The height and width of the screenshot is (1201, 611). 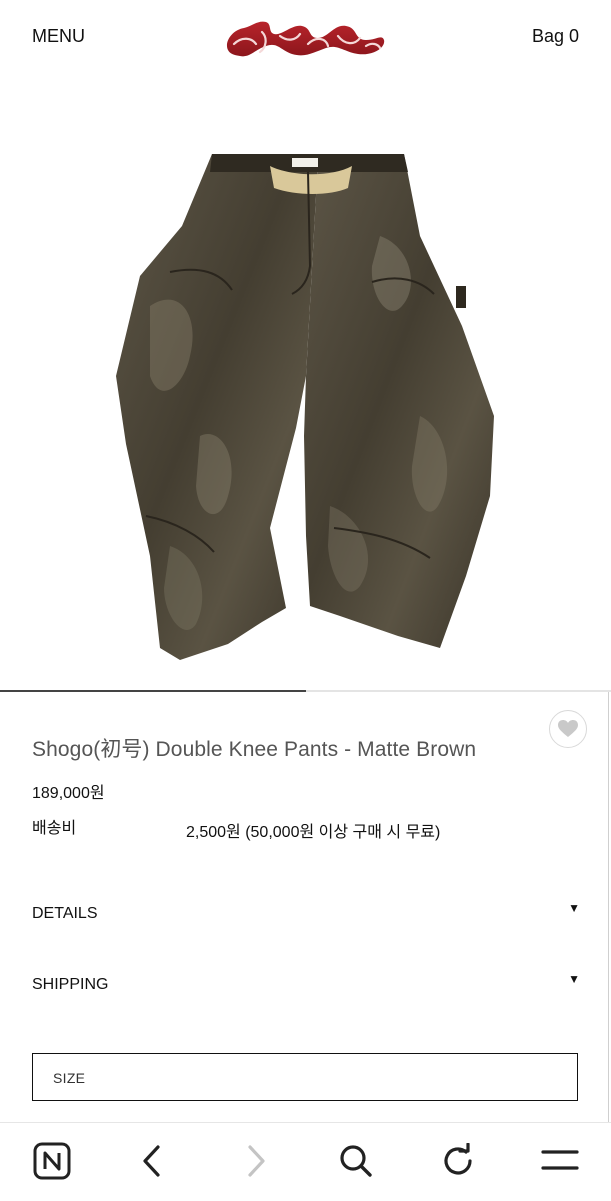 I want to click on shipping-accordion: SHIPPING ▼, so click(x=306, y=984).